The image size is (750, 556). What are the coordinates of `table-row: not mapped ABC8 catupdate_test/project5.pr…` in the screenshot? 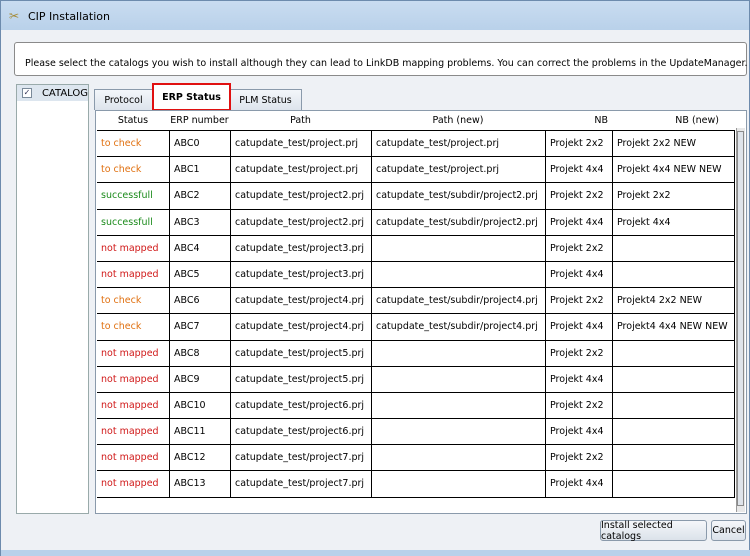 It's located at (416, 353).